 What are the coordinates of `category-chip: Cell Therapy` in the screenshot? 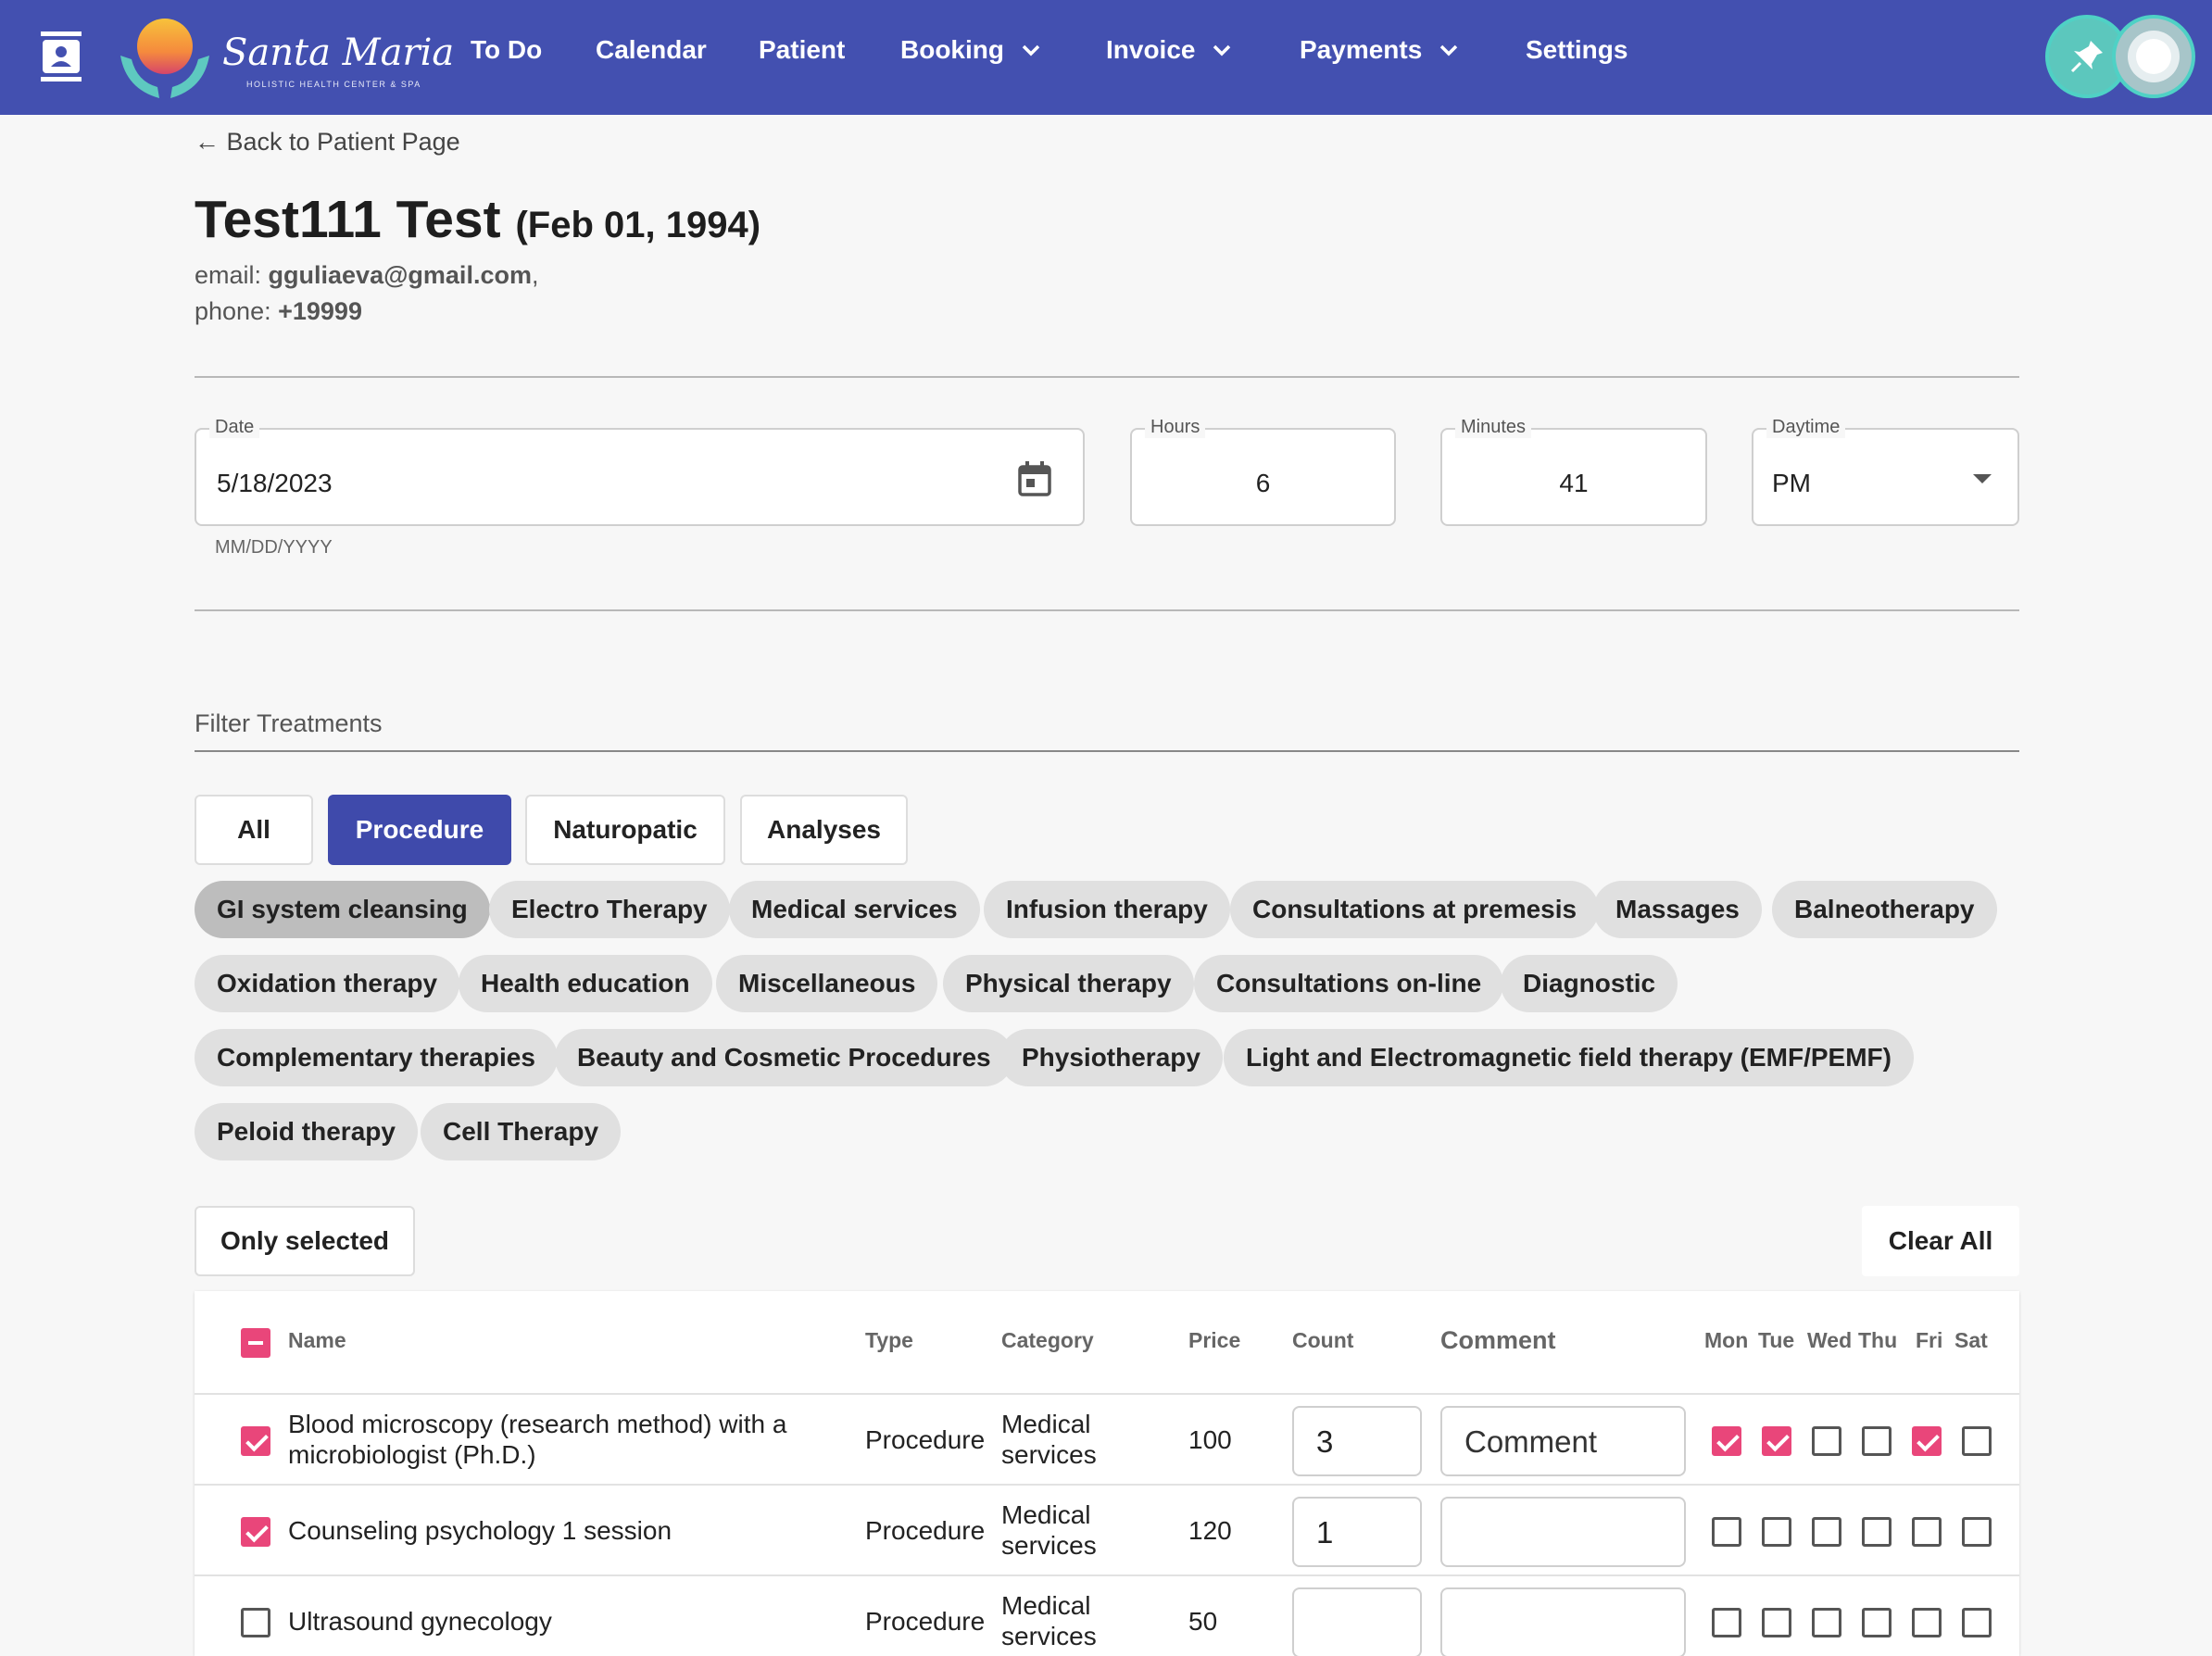 It's located at (521, 1131).